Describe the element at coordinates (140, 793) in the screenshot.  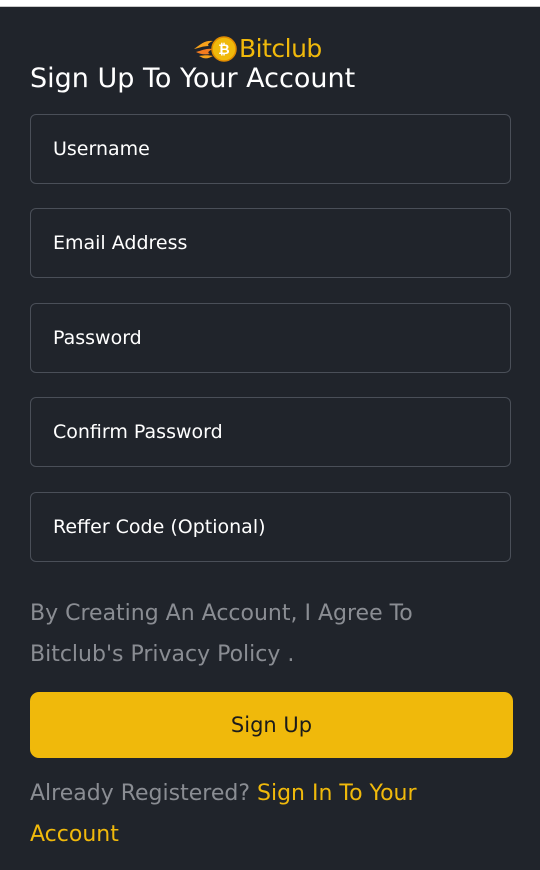
I see `already-registered-text: Already Registered?` at that location.